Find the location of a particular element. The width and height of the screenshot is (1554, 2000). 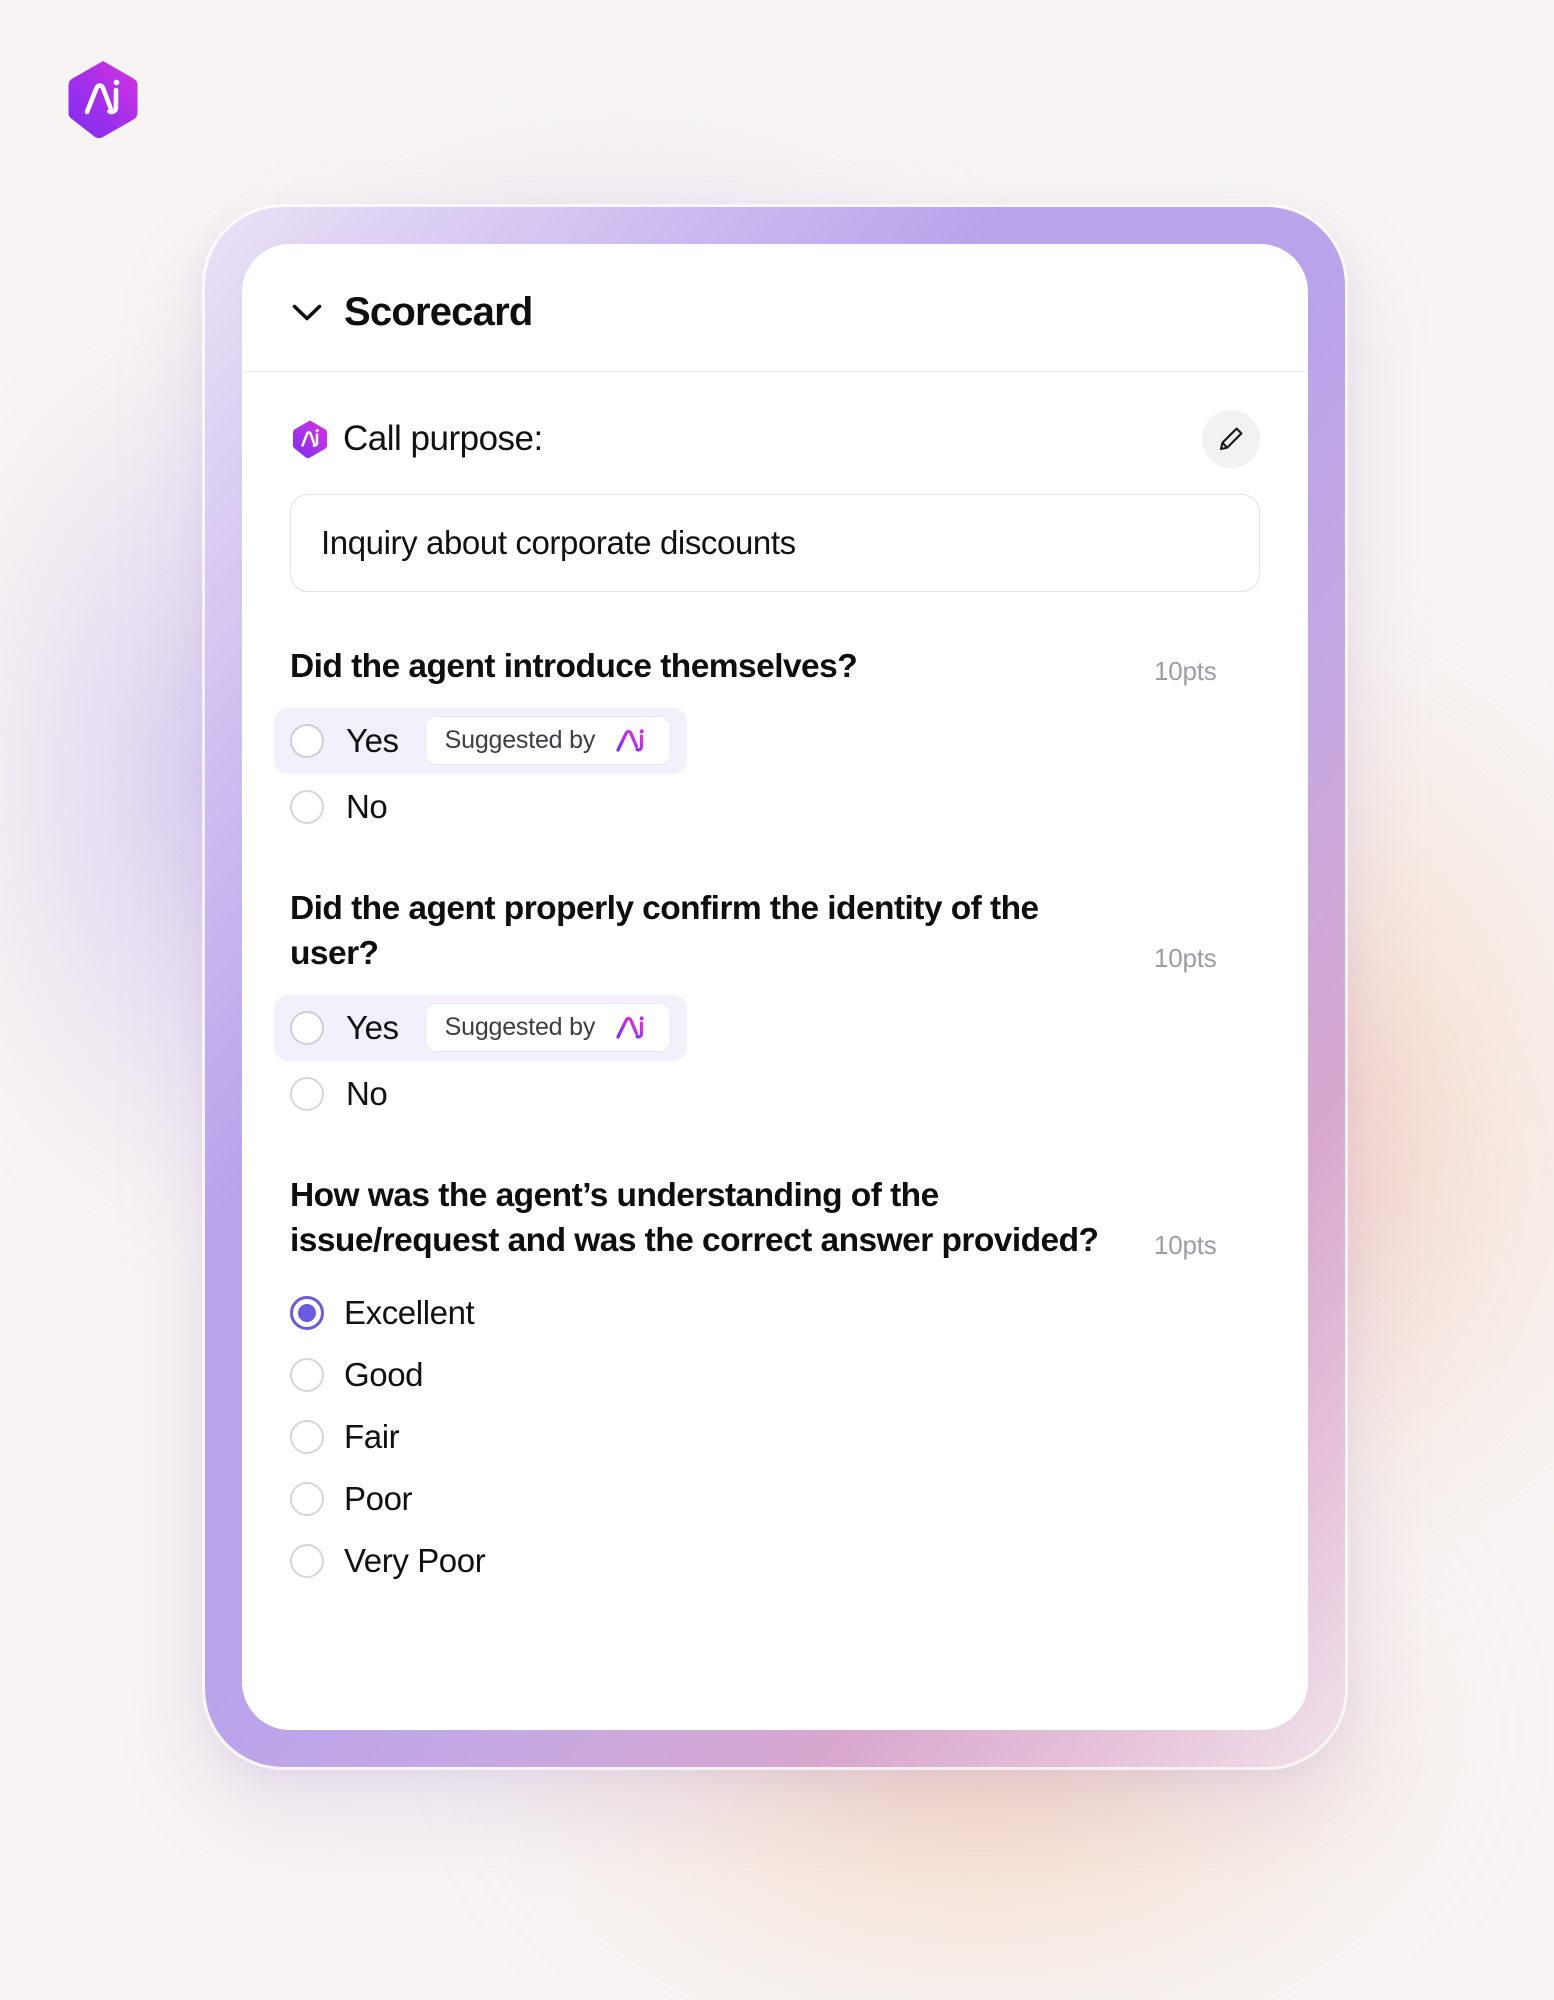

ai-hexagon-icon is located at coordinates (310, 439).